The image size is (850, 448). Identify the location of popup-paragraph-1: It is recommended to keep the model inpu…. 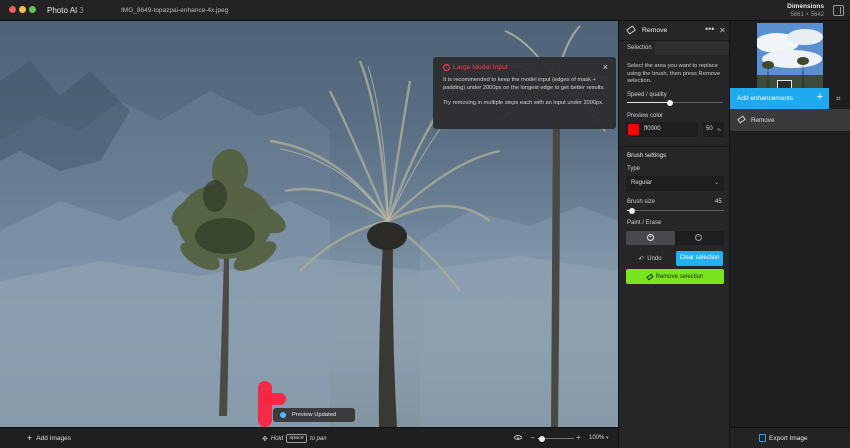
(524, 84).